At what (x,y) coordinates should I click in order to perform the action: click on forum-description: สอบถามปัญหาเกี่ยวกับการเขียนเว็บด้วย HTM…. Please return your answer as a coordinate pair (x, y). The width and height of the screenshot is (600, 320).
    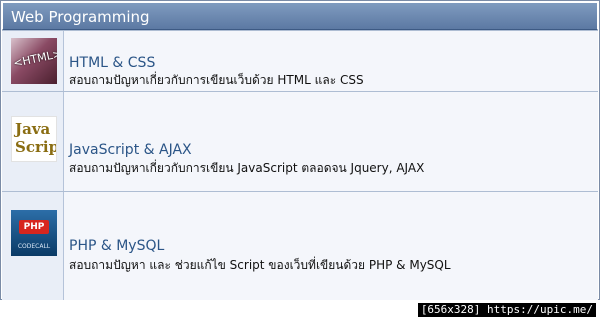
    Looking at the image, I should click on (216, 80).